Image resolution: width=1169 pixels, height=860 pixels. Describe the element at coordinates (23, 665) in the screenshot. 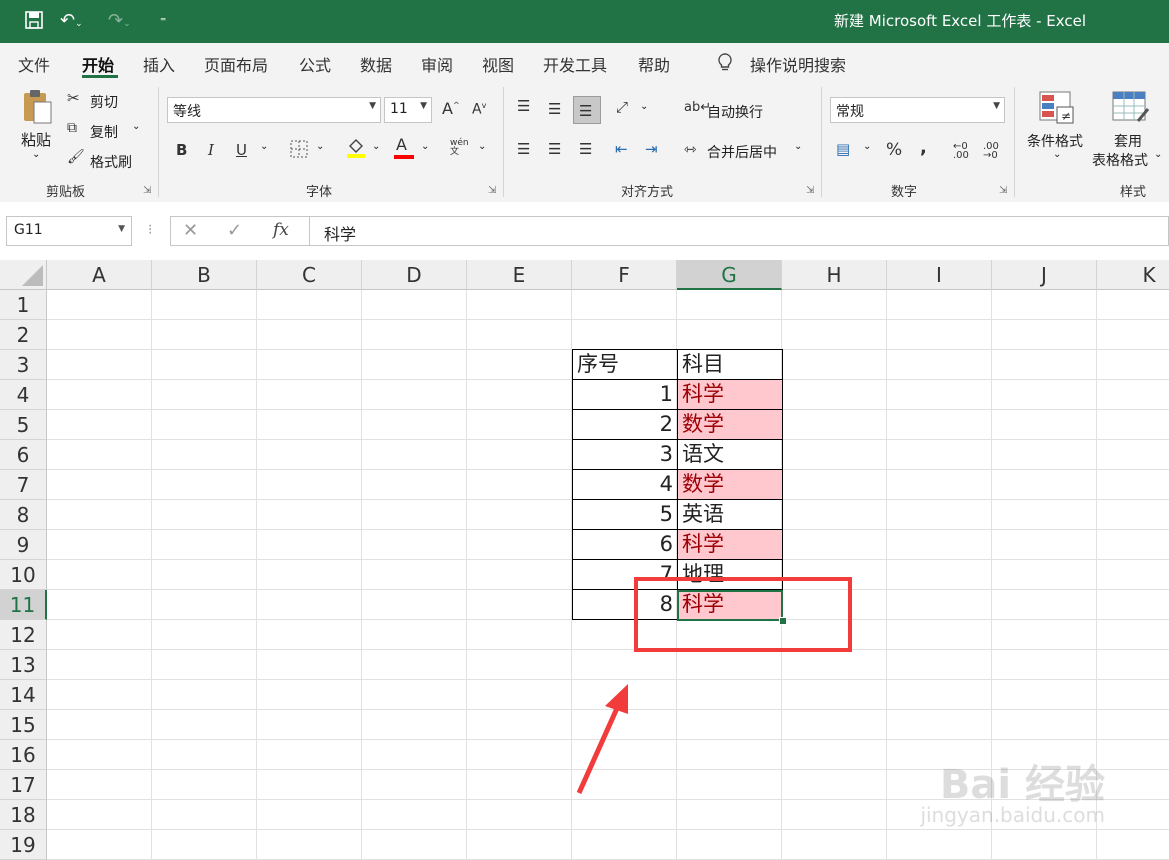

I see `row-header-13: 13` at that location.